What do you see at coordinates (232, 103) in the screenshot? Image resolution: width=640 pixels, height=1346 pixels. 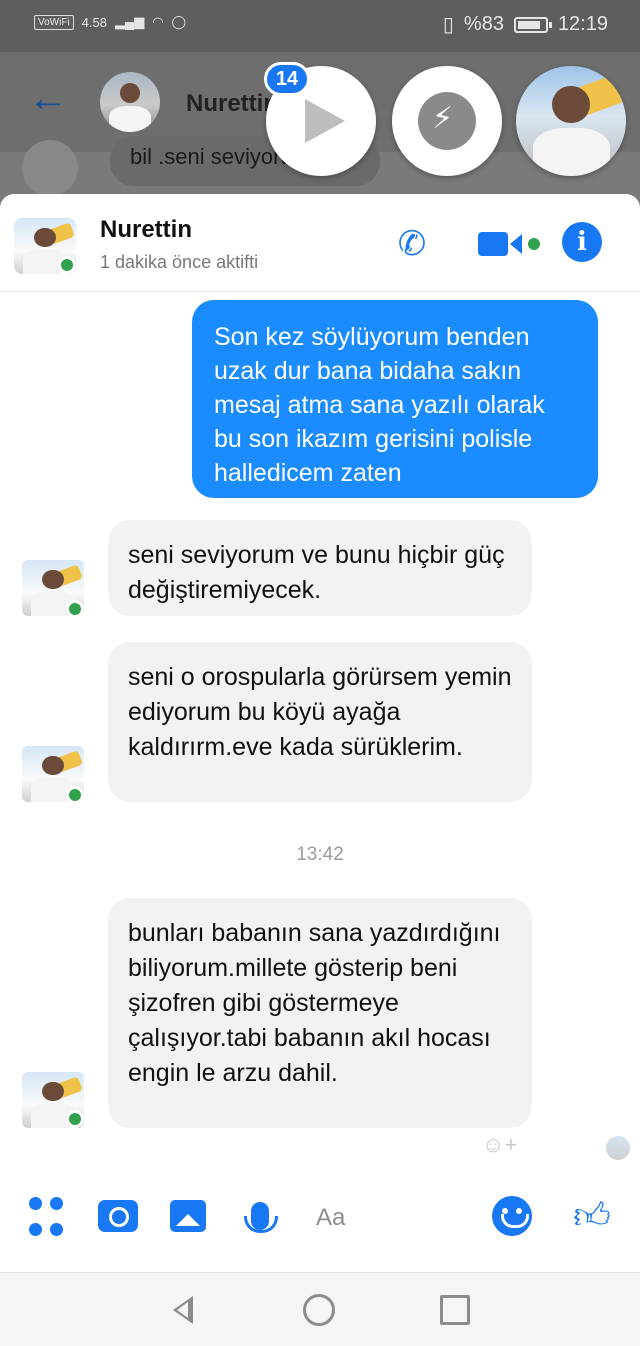 I see `background-contact-name: Nurettin` at bounding box center [232, 103].